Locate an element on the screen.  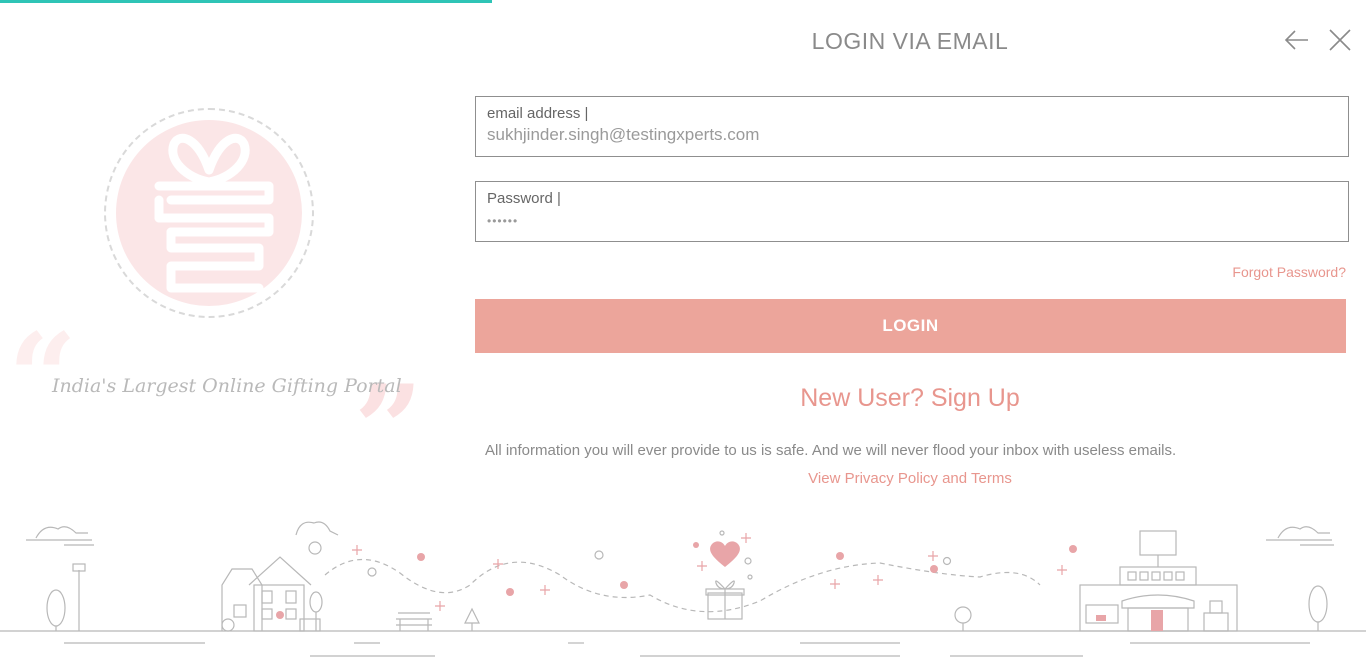
email-label: email address | is located at coordinates (538, 113).